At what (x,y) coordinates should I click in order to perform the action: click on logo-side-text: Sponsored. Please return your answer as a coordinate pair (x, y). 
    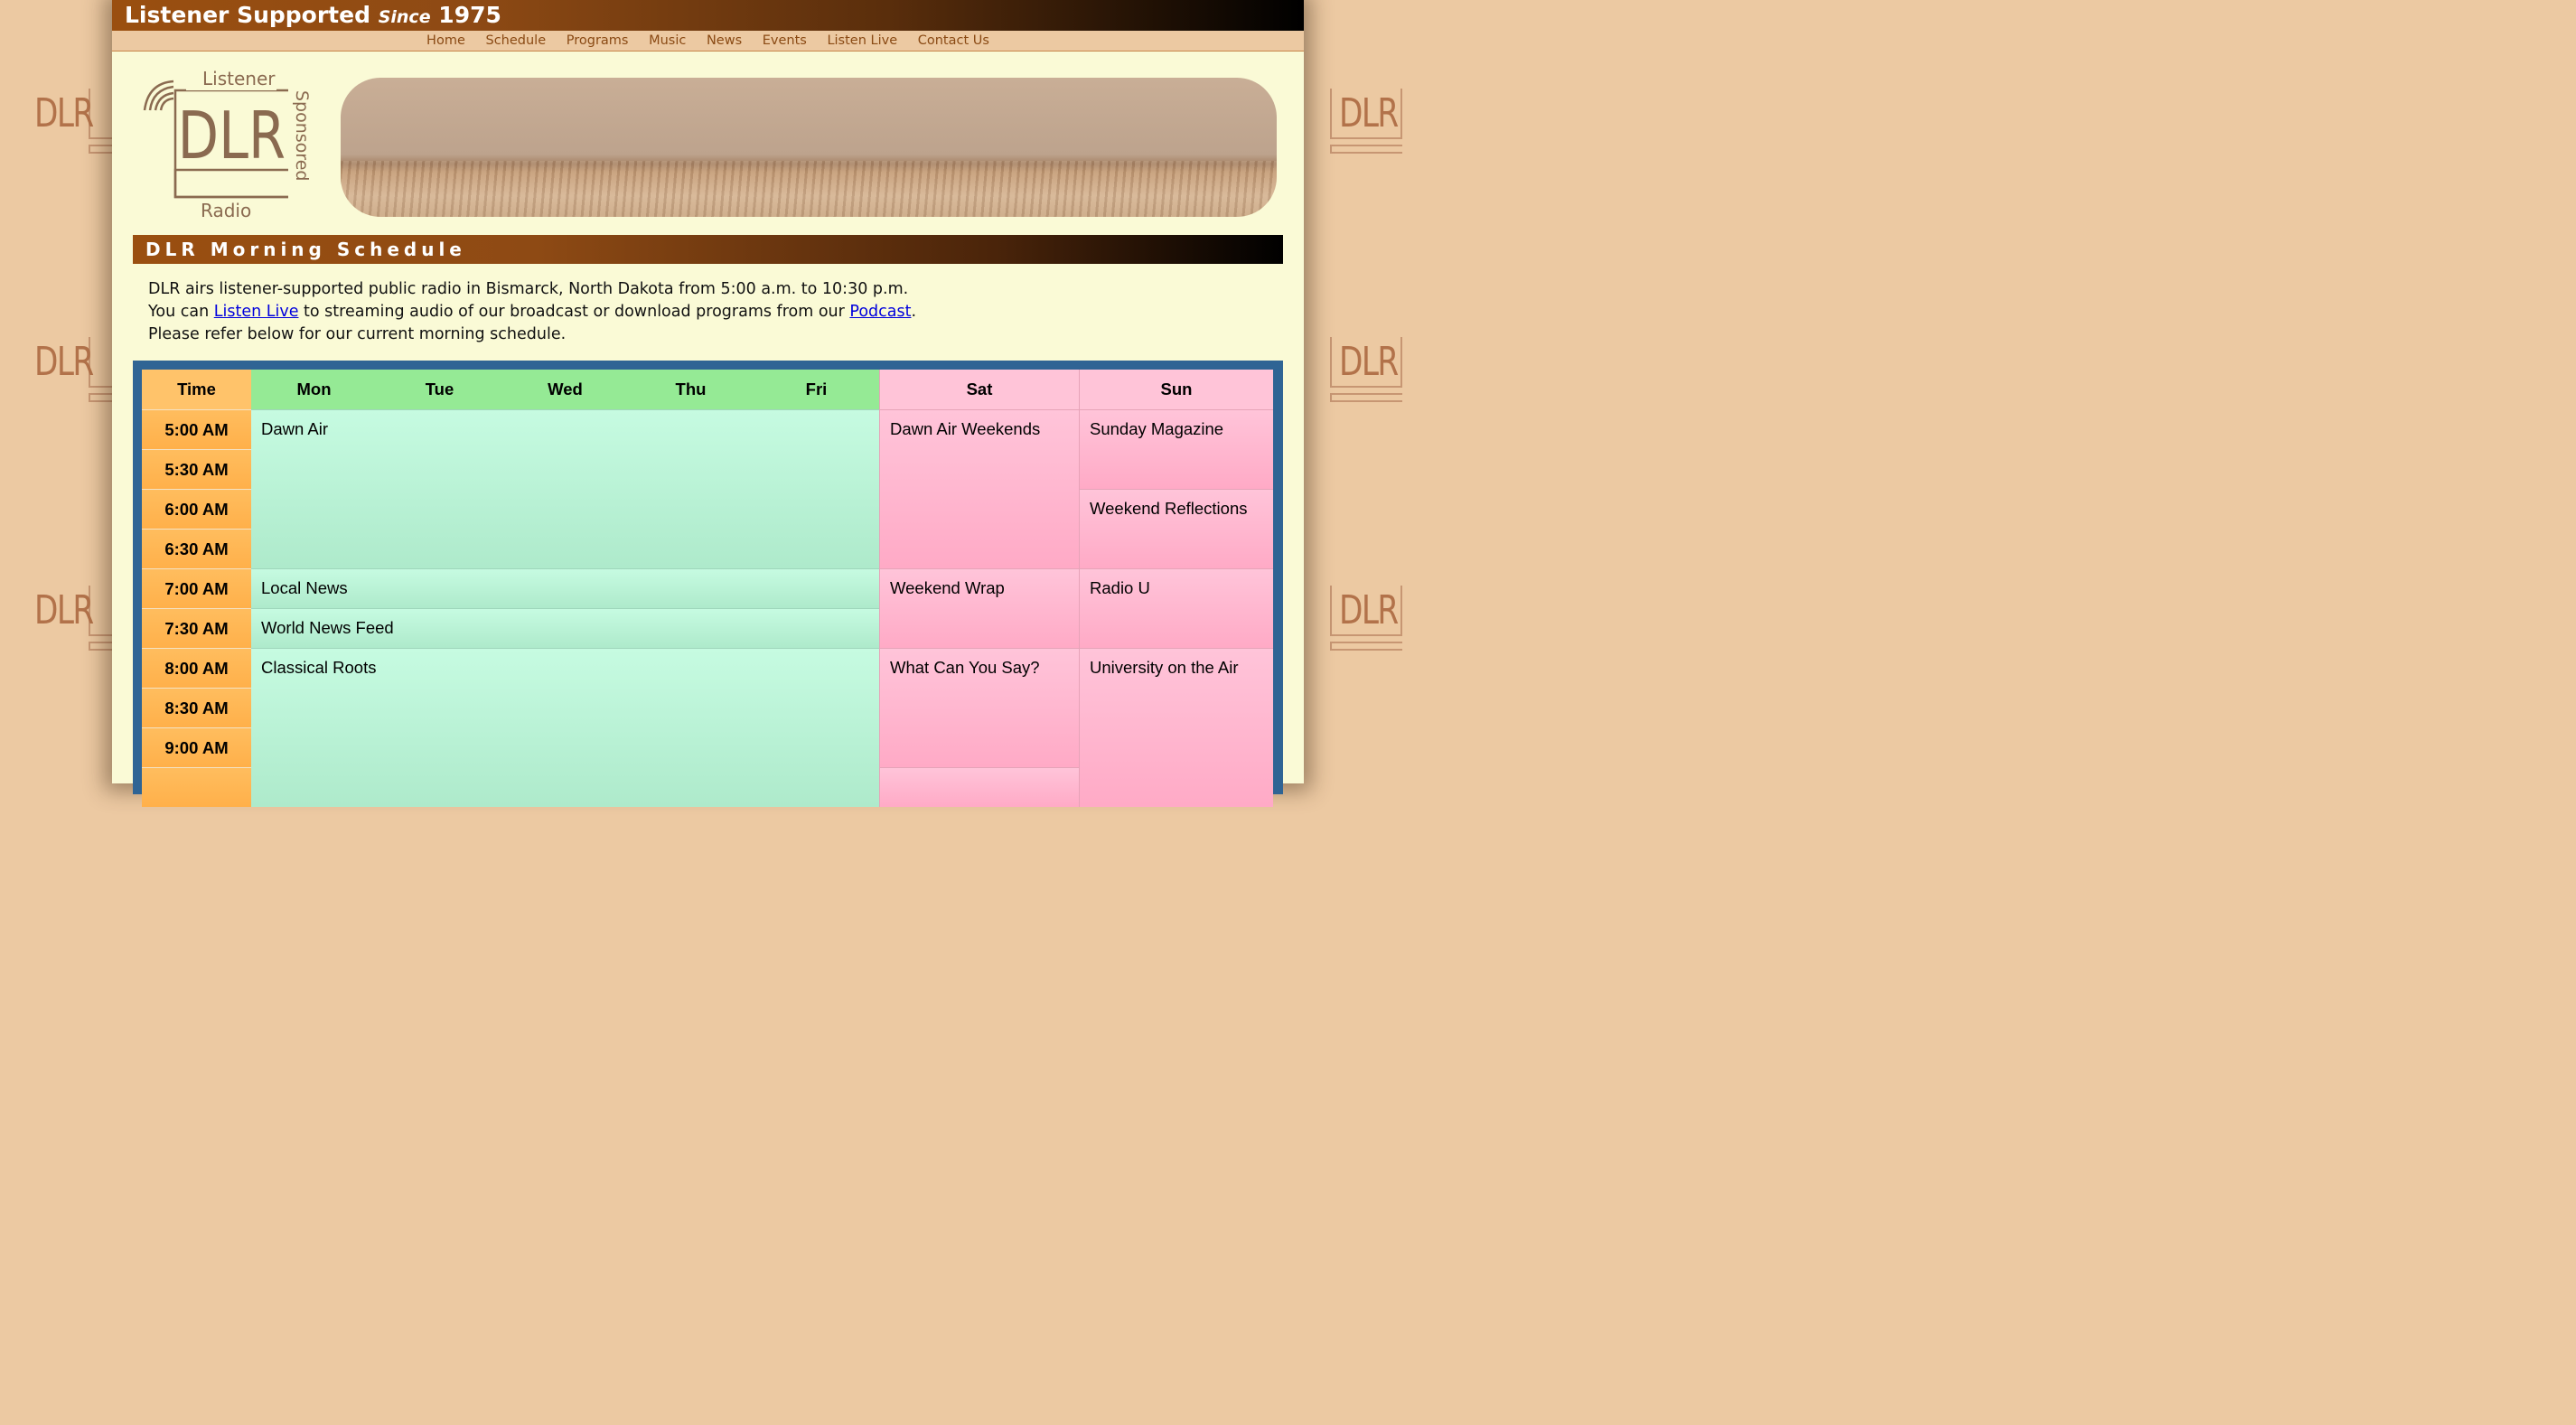
    Looking at the image, I should click on (302, 136).